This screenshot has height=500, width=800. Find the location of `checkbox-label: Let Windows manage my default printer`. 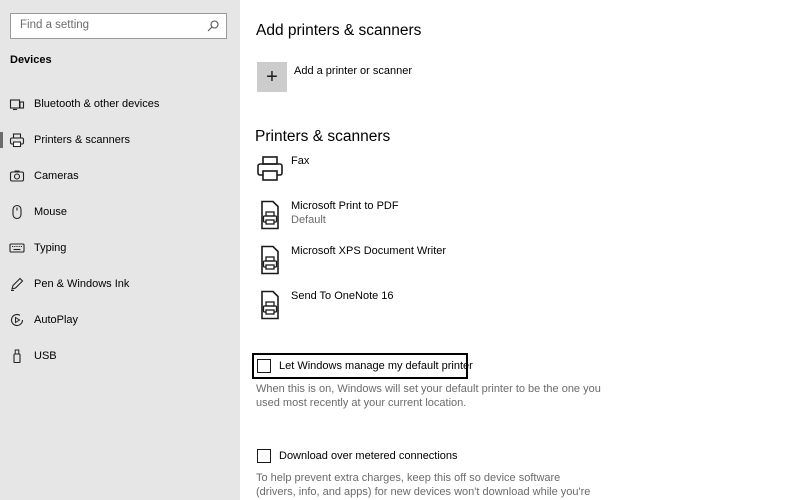

checkbox-label: Let Windows manage my default printer is located at coordinates (376, 366).